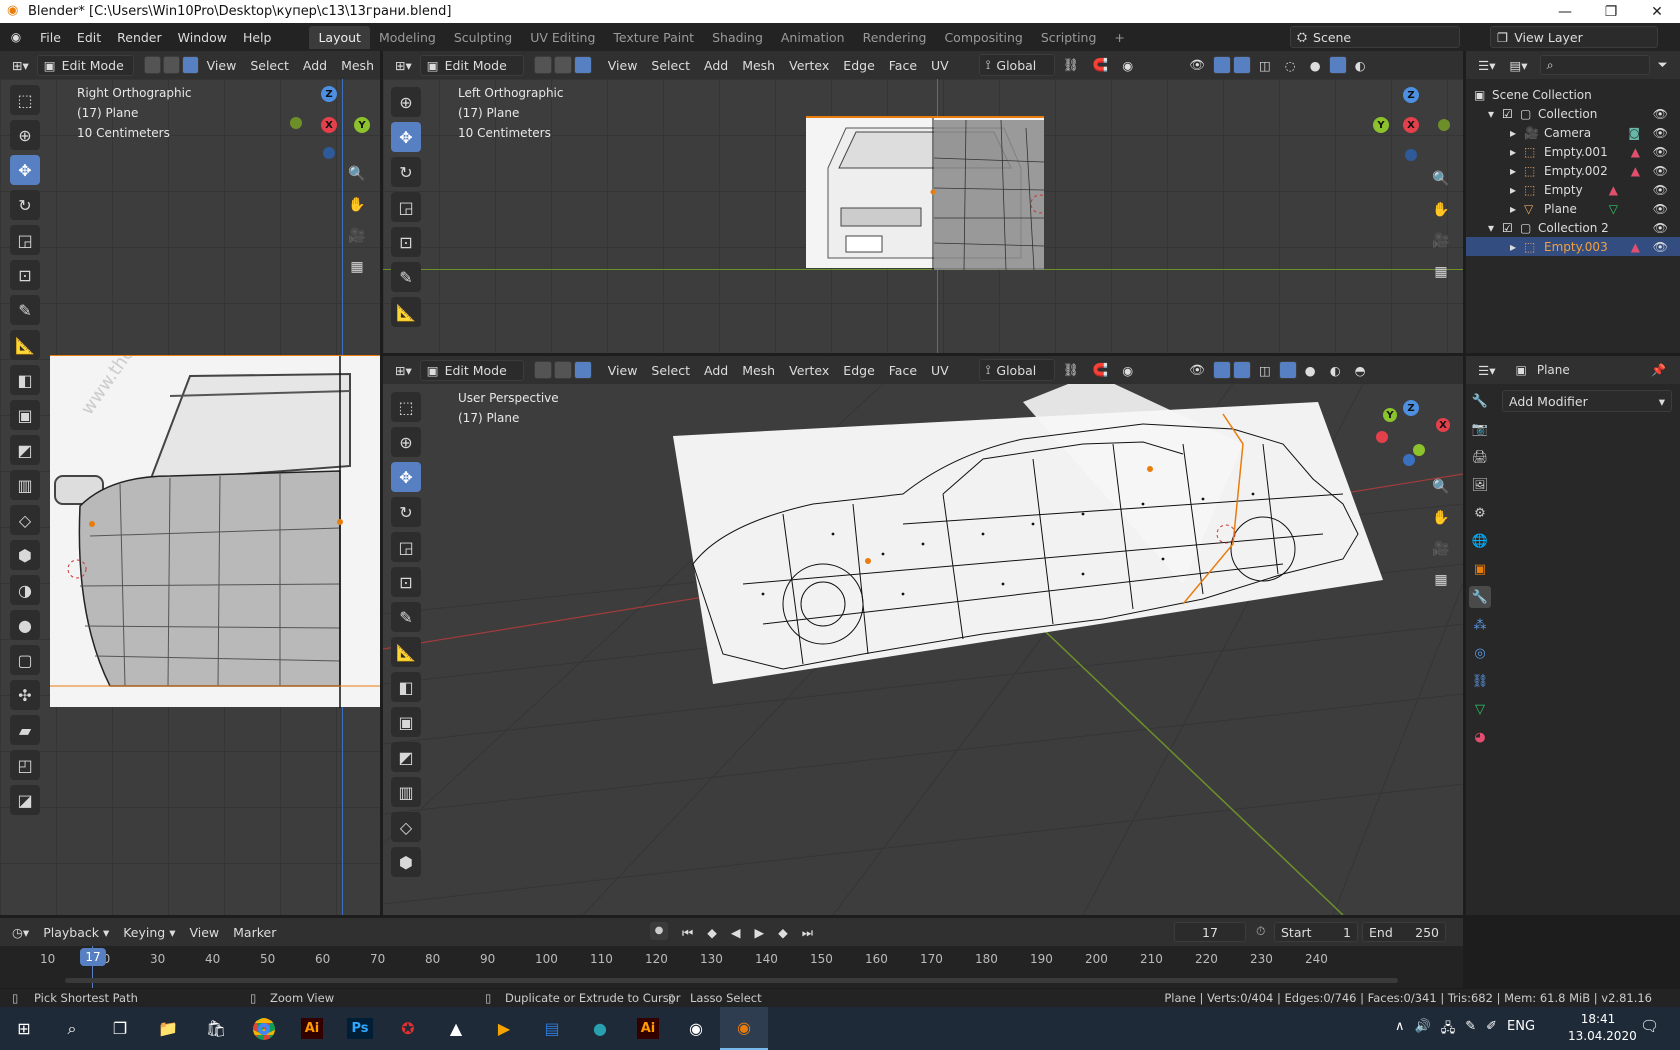  I want to click on properties-type-icon: ☰▾, so click(1486, 370).